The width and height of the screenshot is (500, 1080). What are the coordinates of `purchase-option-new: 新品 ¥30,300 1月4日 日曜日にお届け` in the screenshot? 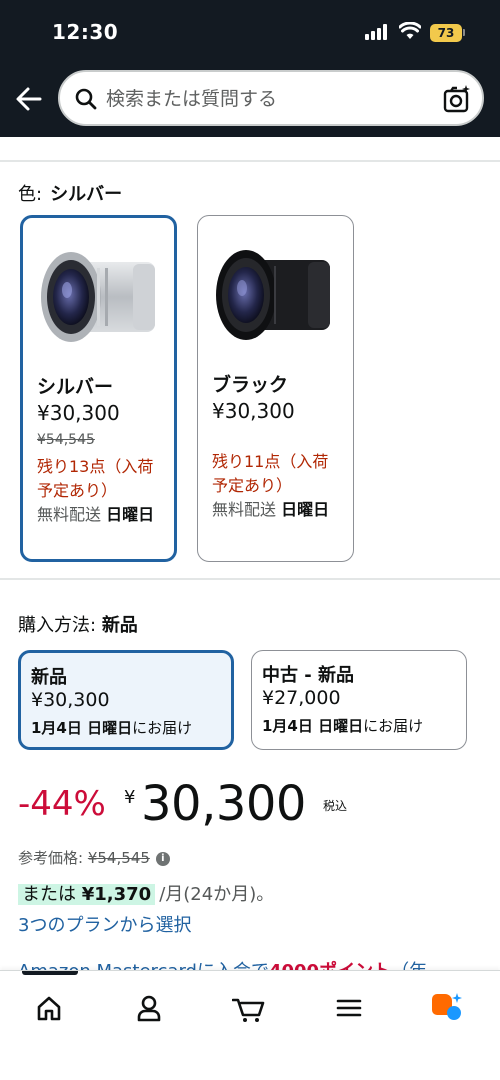 It's located at (126, 700).